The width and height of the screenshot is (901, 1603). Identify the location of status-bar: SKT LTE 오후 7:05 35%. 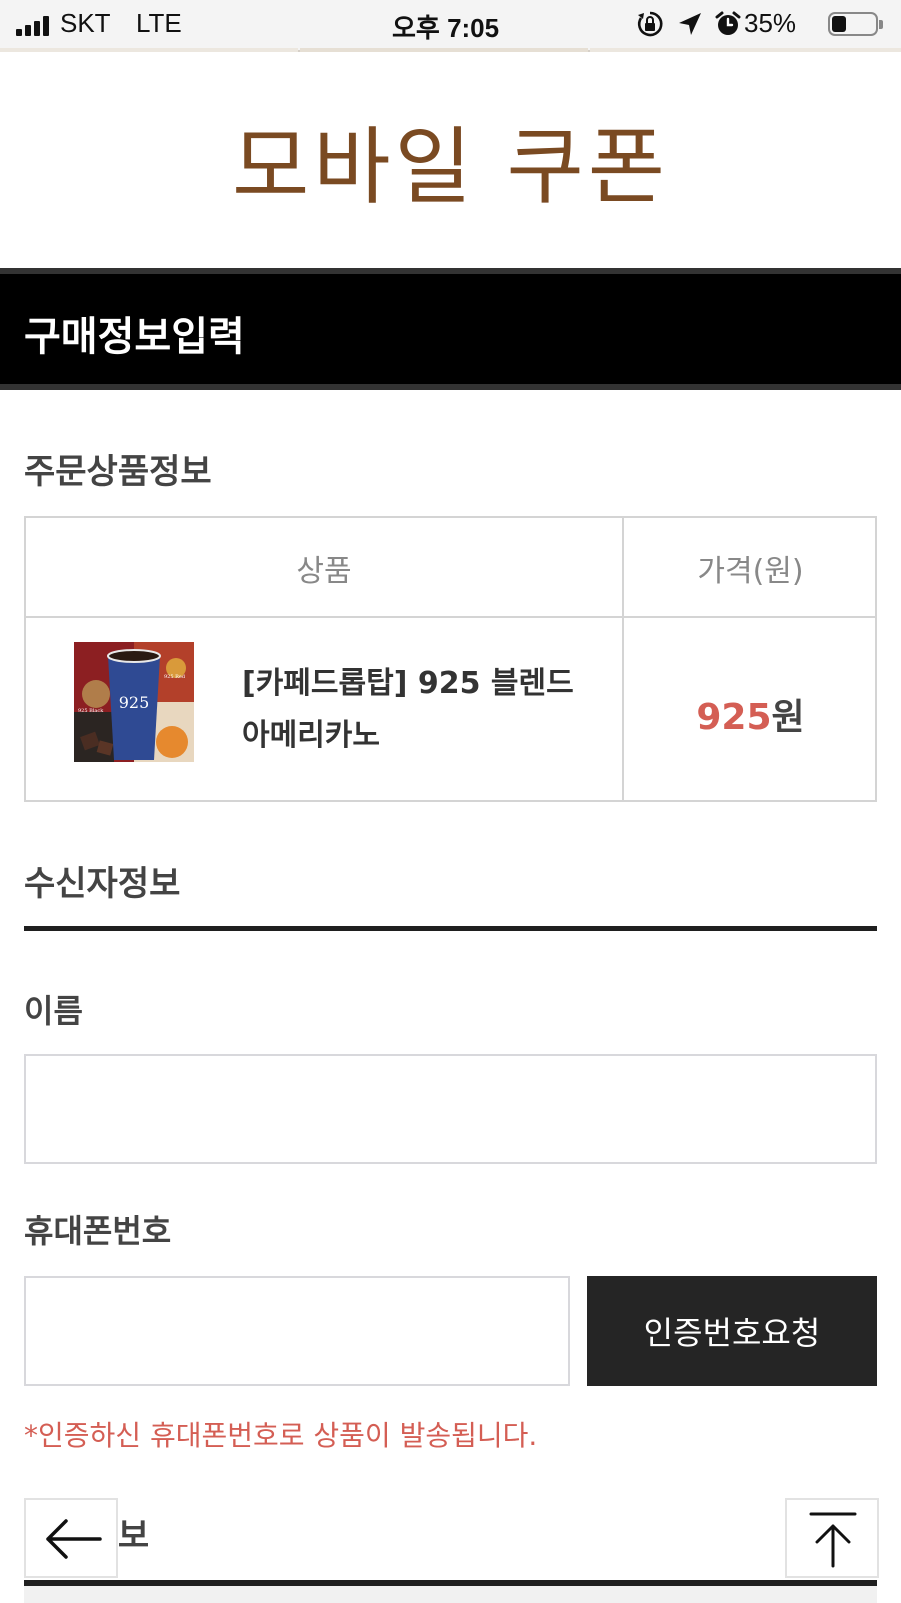
(450, 26).